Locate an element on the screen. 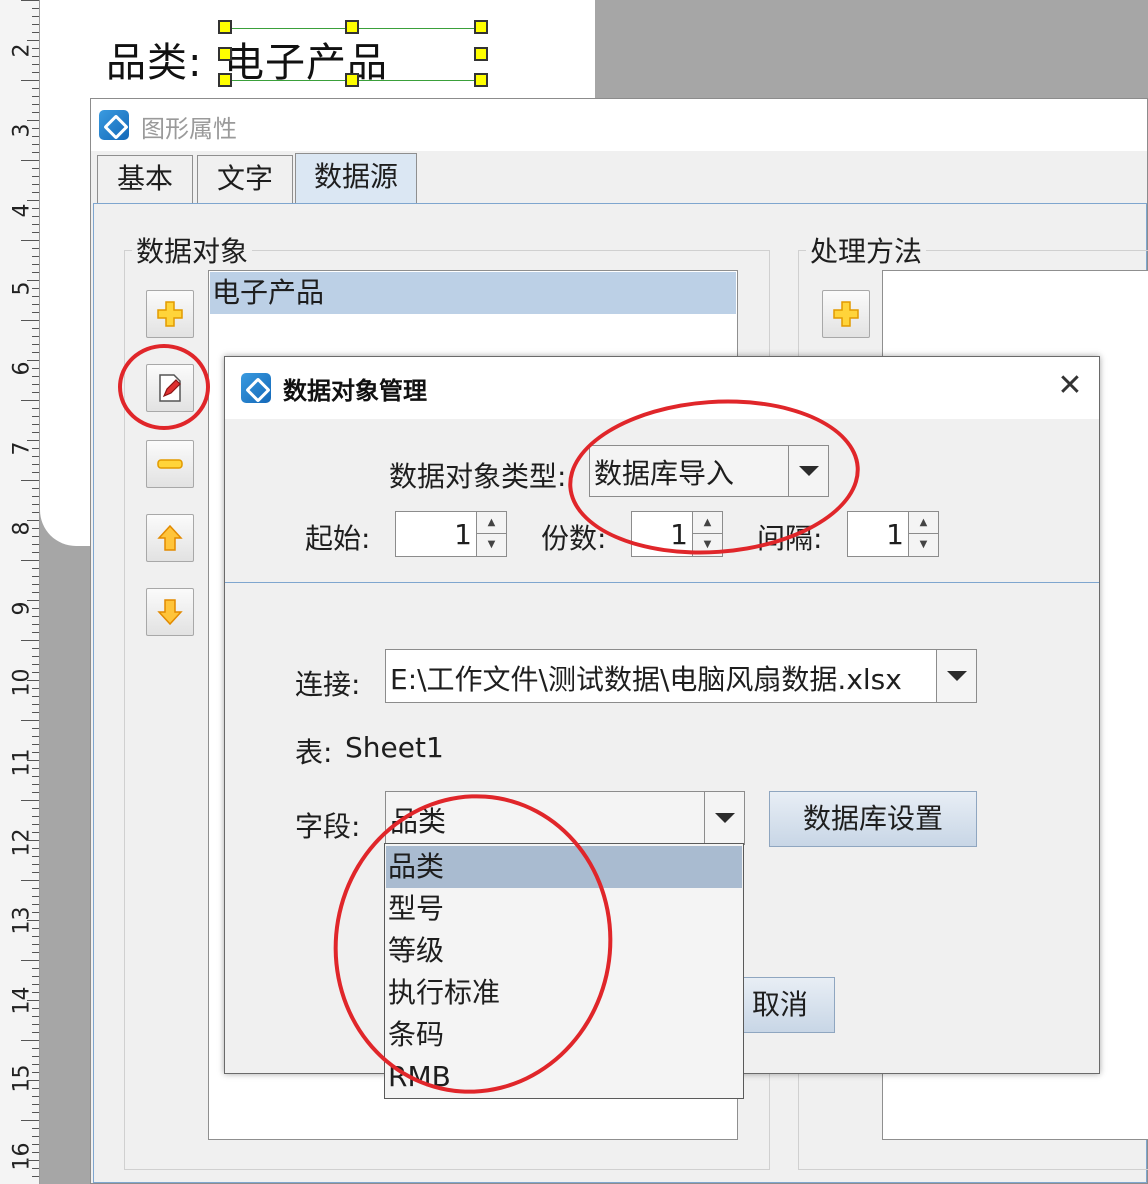  tab-basic: 基本 is located at coordinates (145, 179).